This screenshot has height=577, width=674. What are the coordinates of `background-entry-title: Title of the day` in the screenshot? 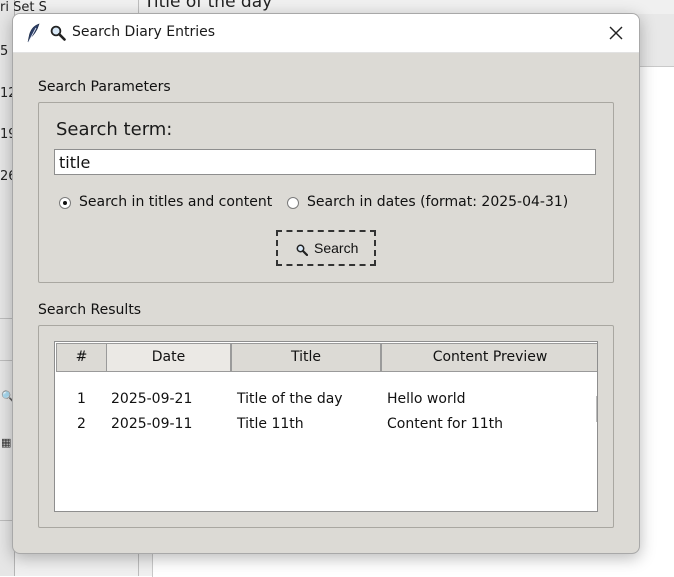 It's located at (208, 6).